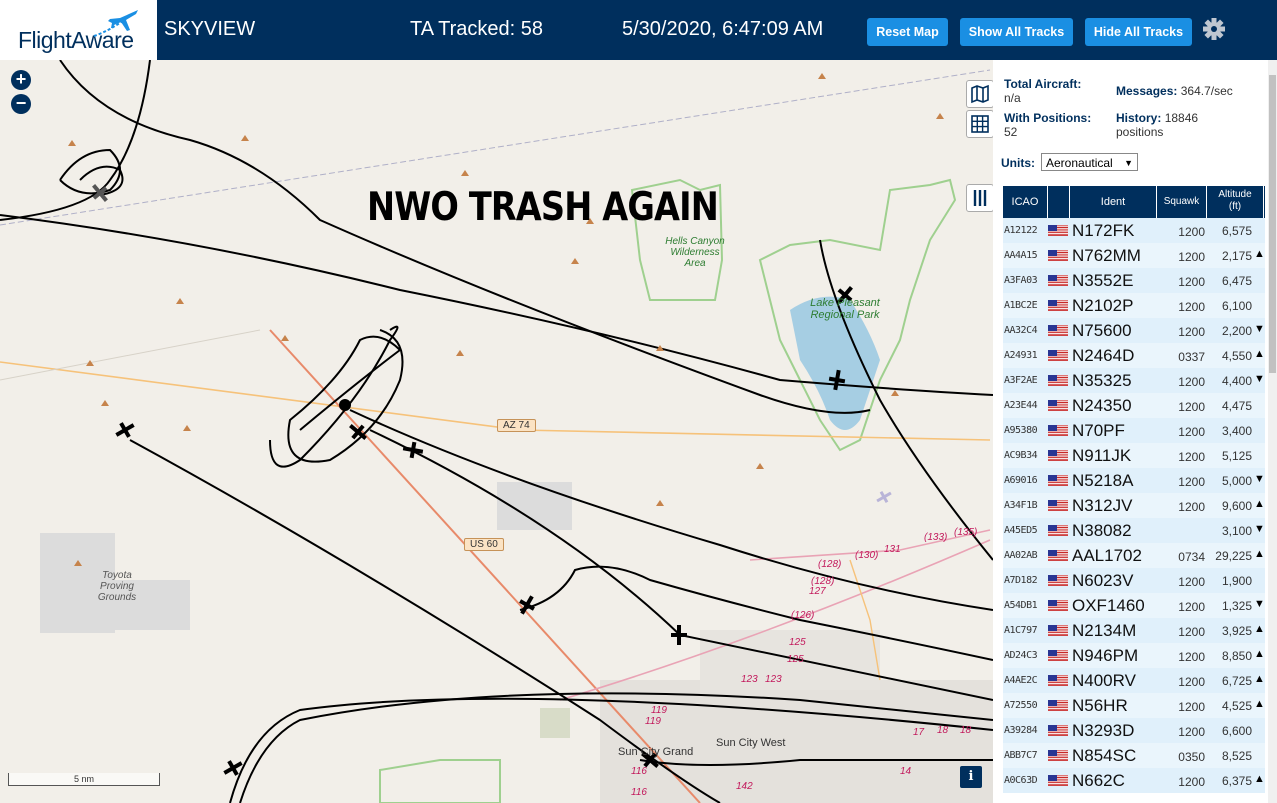 This screenshot has height=803, width=1277. Describe the element at coordinates (659, 710) in the screenshot. I see `road-number: 119` at that location.